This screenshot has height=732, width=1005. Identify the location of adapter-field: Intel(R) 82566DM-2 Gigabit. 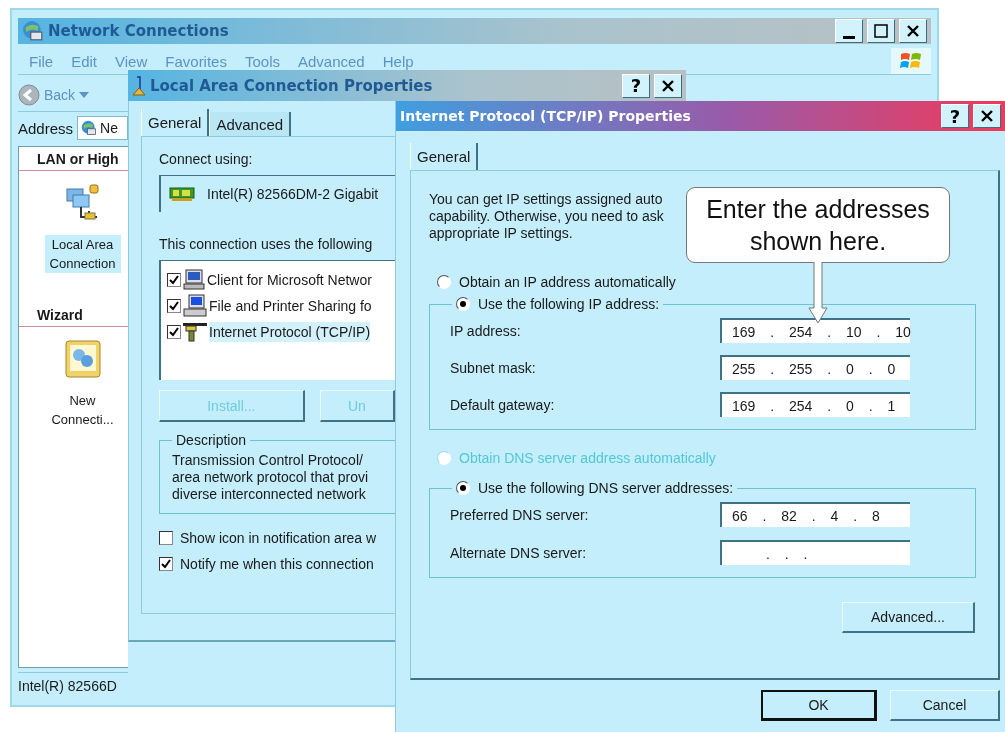
(277, 193).